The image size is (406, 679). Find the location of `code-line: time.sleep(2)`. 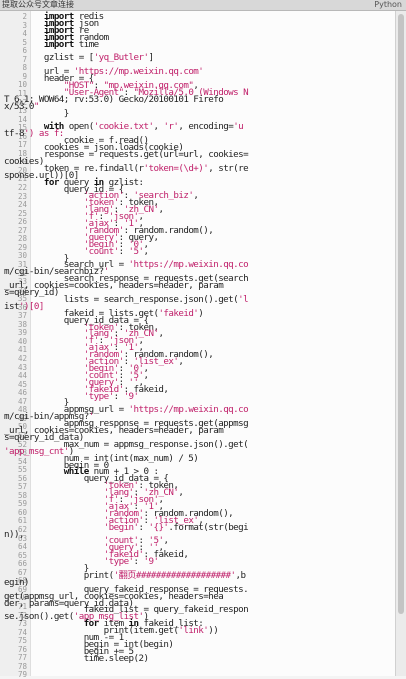

code-line: time.sleep(2) is located at coordinates (76, 658).